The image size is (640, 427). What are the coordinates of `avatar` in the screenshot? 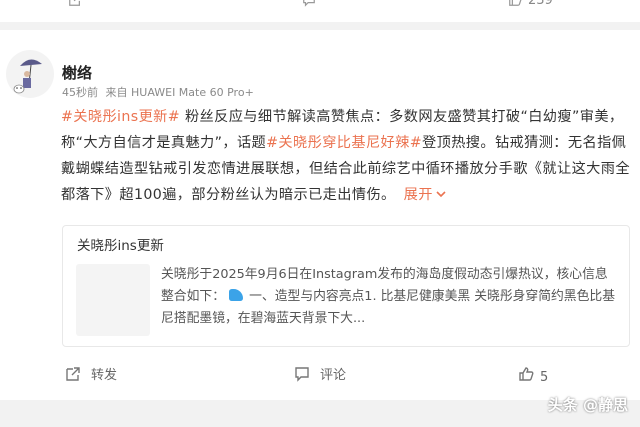 It's located at (30, 74).